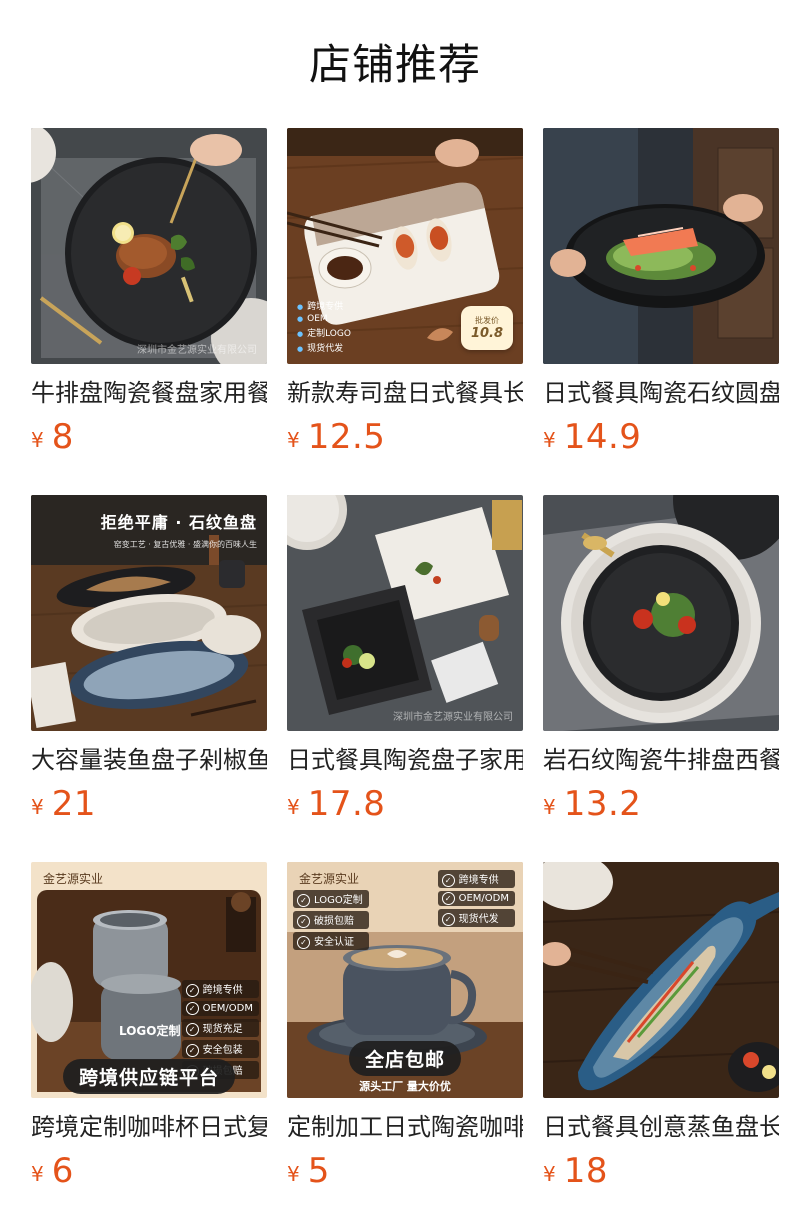  Describe the element at coordinates (62, 437) in the screenshot. I see `price-amount: 8` at that location.